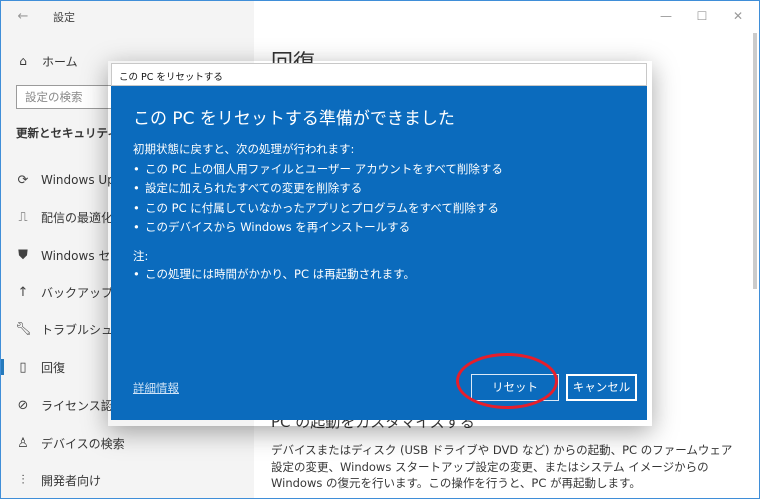 The width and height of the screenshot is (760, 499). Describe the element at coordinates (23, 180) in the screenshot. I see `sync-icon: ⟳` at that location.